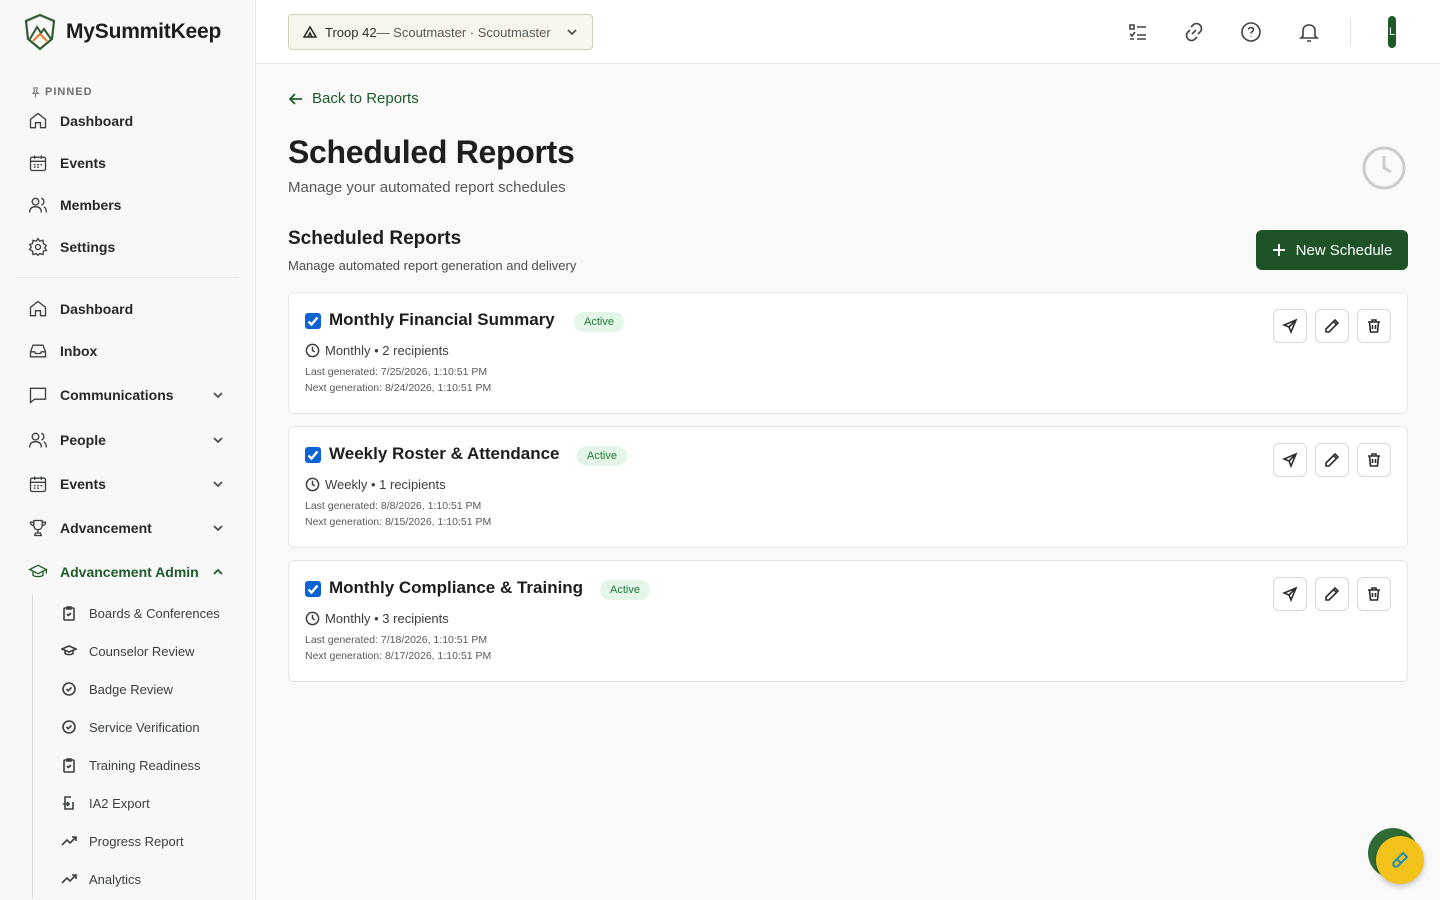 The image size is (1440, 900). Describe the element at coordinates (127, 121) in the screenshot. I see `sidebar-item-pinned-dashboard: Dashboard` at that location.